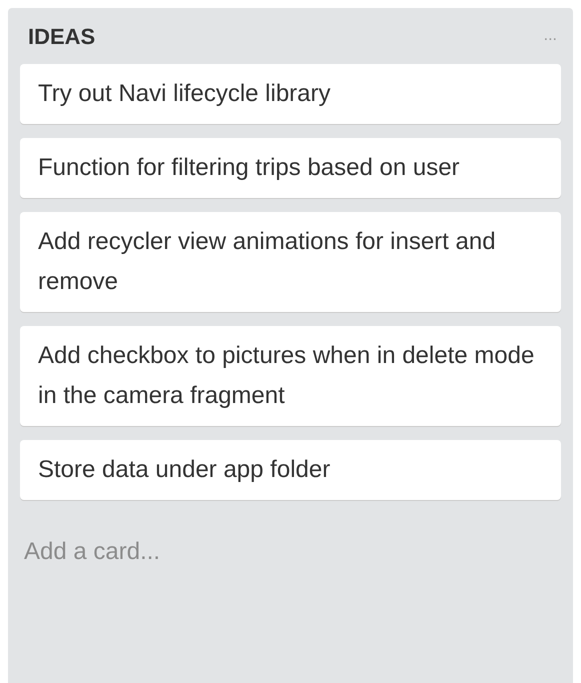 The image size is (581, 683). What do you see at coordinates (62, 36) in the screenshot?
I see `list-title: IDEAS` at bounding box center [62, 36].